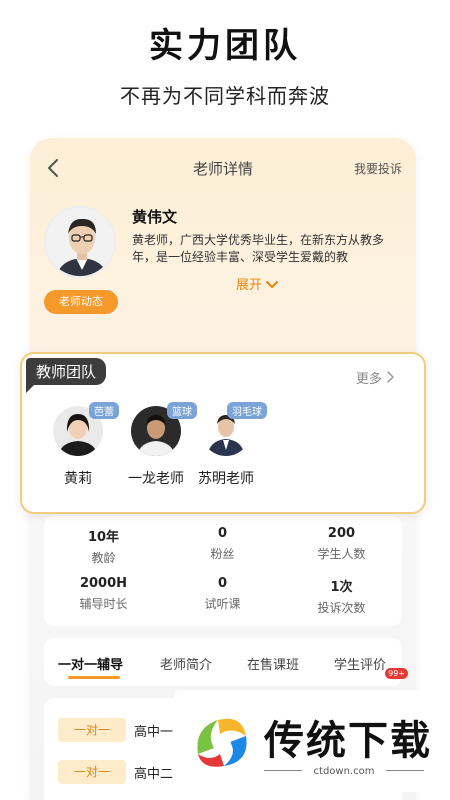 Image resolution: width=450 pixels, height=800 pixels. Describe the element at coordinates (156, 479) in the screenshot. I see `member-name: 一龙老师` at that location.